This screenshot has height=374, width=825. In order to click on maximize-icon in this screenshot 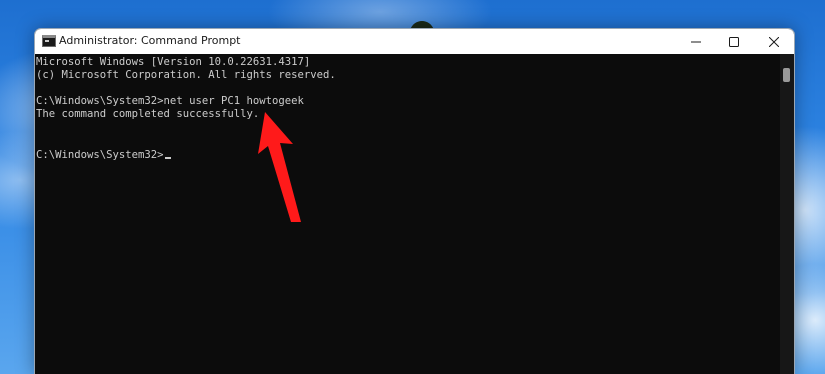, I will do `click(734, 41)`.